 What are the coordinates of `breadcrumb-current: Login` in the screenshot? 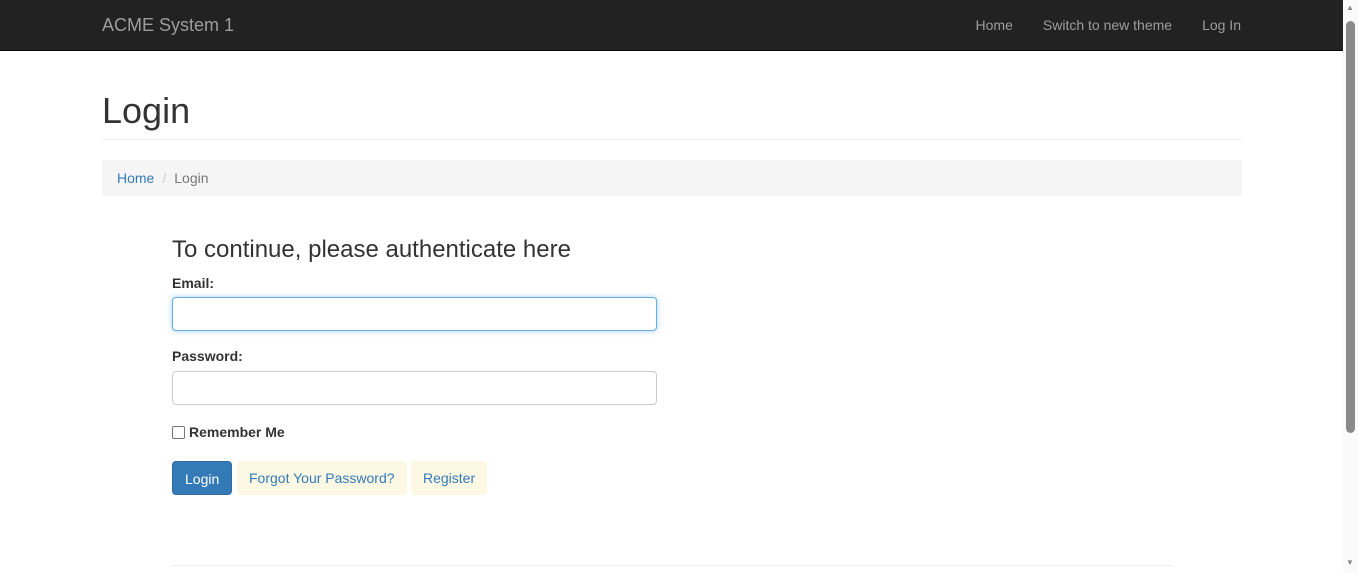 It's located at (191, 178).